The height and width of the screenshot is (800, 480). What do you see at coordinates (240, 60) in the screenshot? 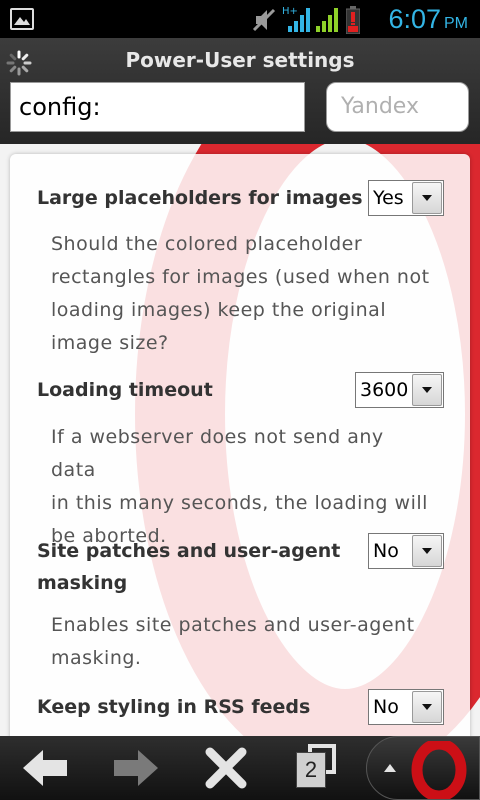
I see `page-title: Power-User settings` at bounding box center [240, 60].